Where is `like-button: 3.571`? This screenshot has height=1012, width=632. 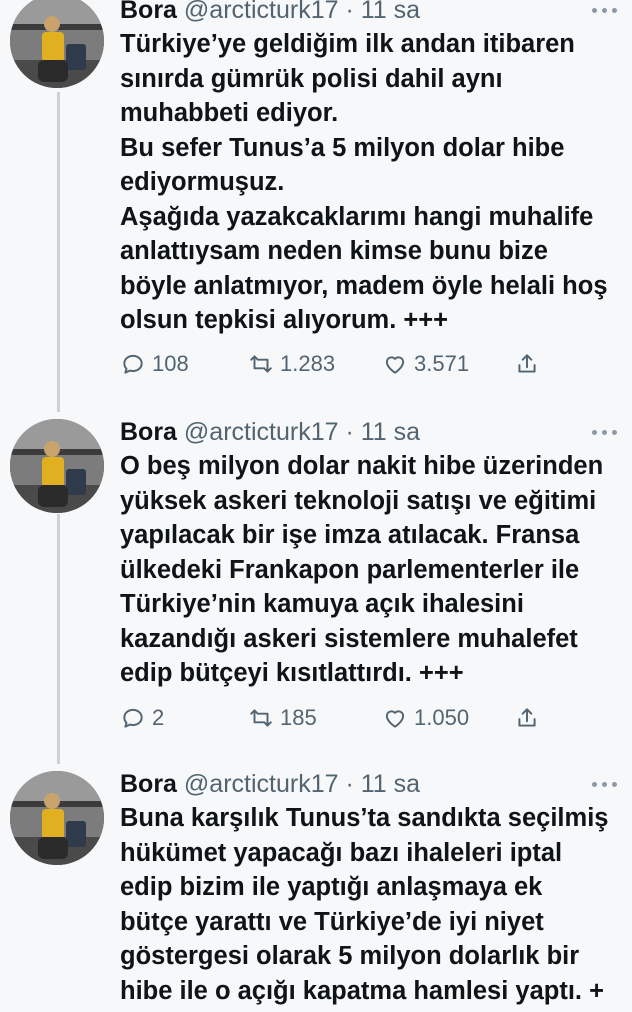 like-button: 3.571 is located at coordinates (425, 364).